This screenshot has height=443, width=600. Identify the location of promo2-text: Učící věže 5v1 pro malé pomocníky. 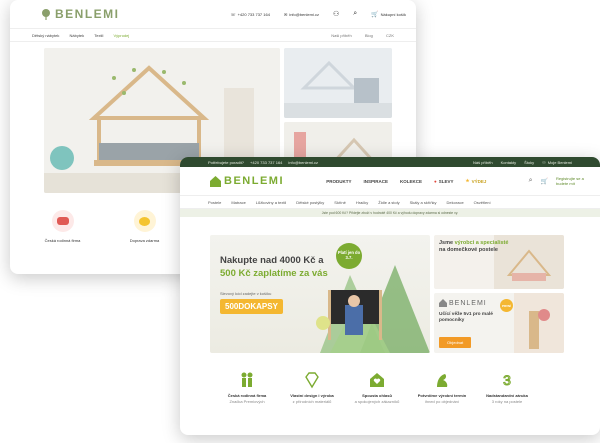
(466, 317).